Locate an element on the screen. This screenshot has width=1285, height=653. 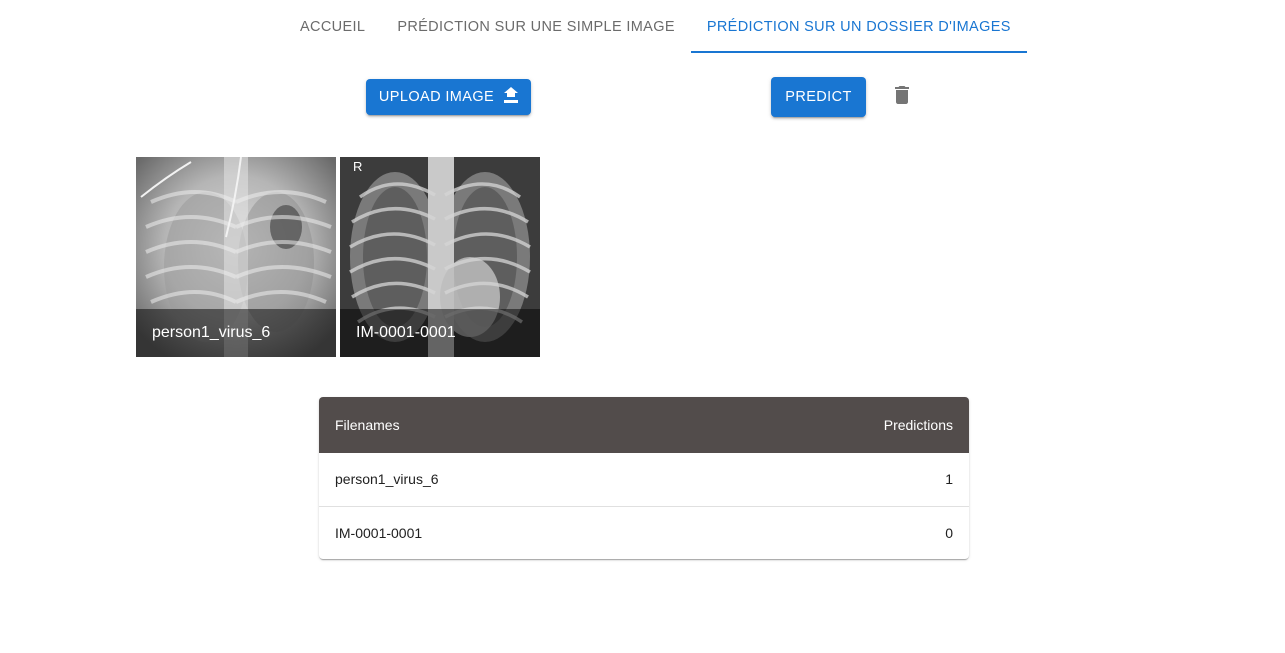
predict-button-label: PREDICT is located at coordinates (818, 97).